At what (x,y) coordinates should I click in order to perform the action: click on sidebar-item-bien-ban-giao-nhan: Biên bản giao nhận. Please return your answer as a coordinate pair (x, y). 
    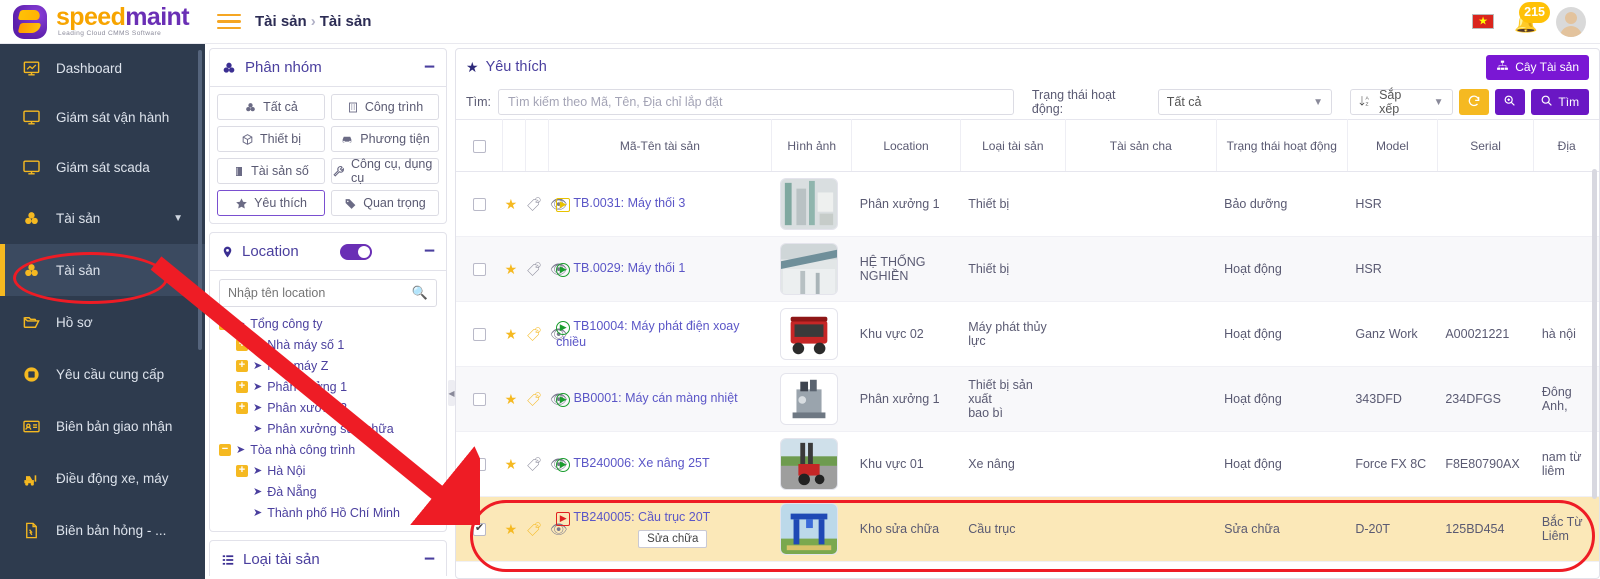
    Looking at the image, I should click on (102, 426).